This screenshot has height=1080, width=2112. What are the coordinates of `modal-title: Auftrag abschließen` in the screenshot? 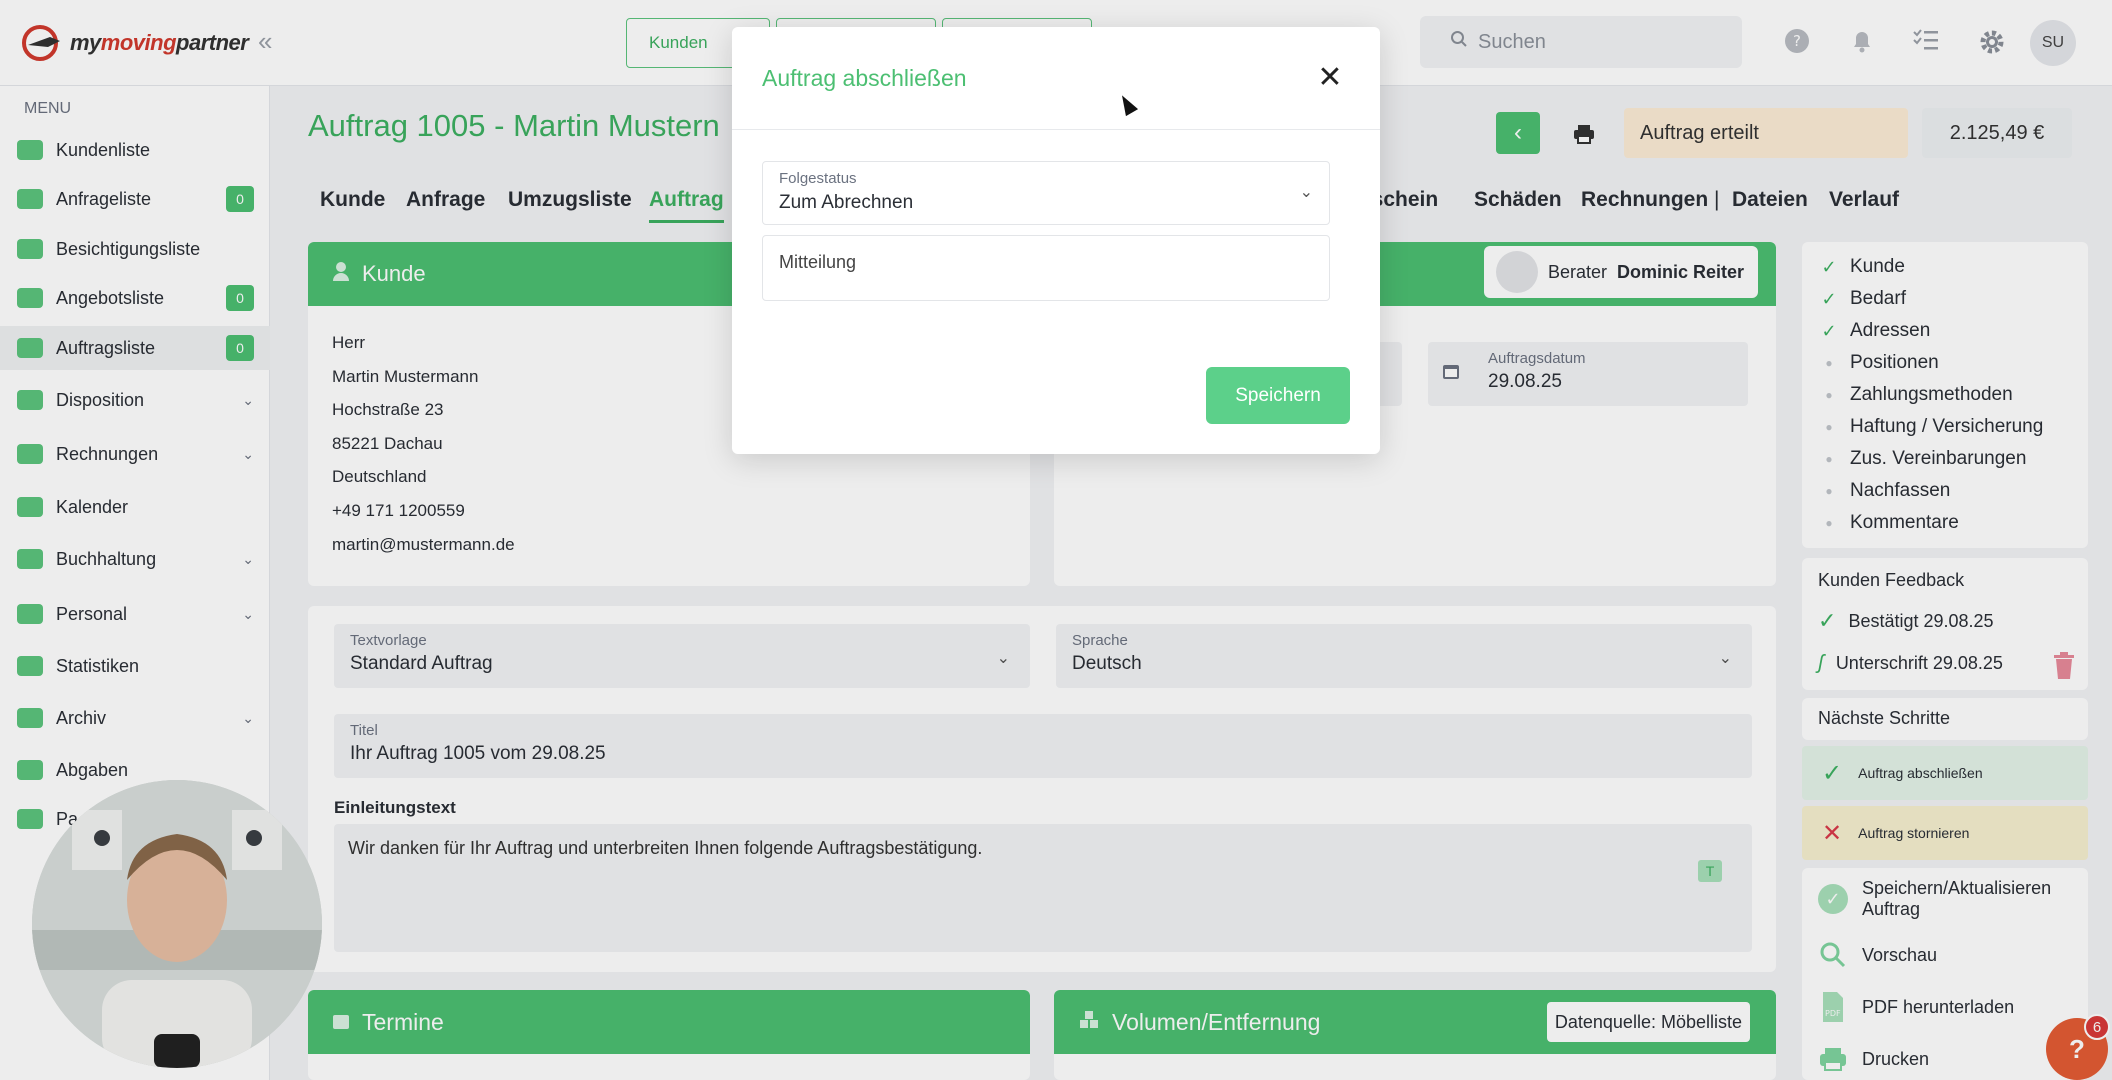 It's located at (864, 78).